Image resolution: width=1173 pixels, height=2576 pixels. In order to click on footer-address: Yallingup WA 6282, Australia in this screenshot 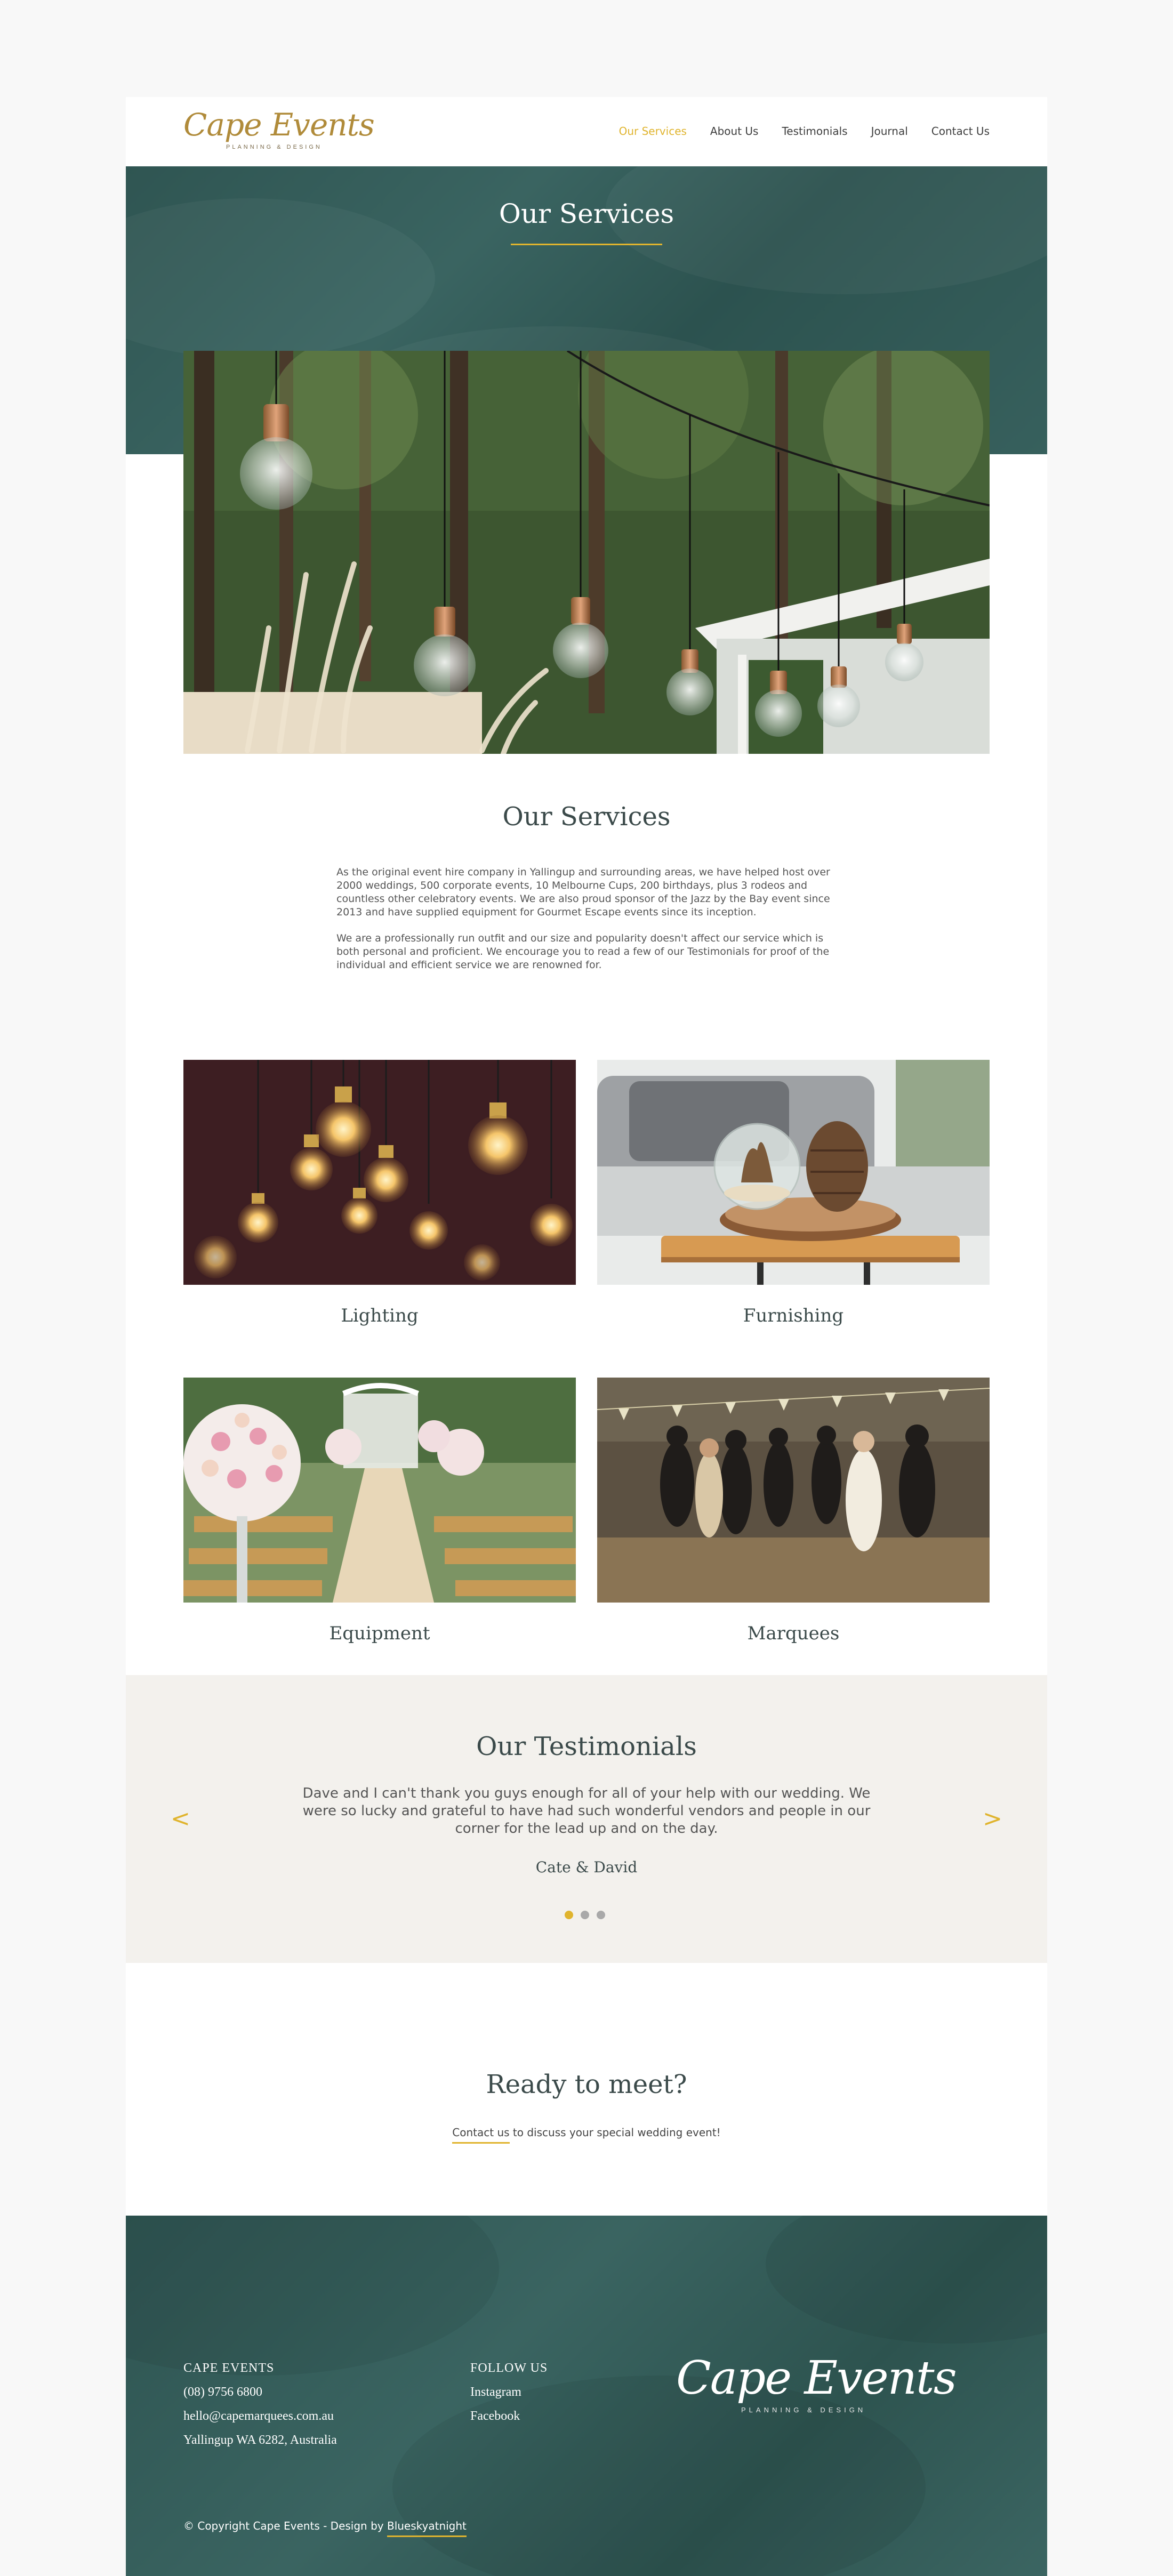, I will do `click(260, 2440)`.